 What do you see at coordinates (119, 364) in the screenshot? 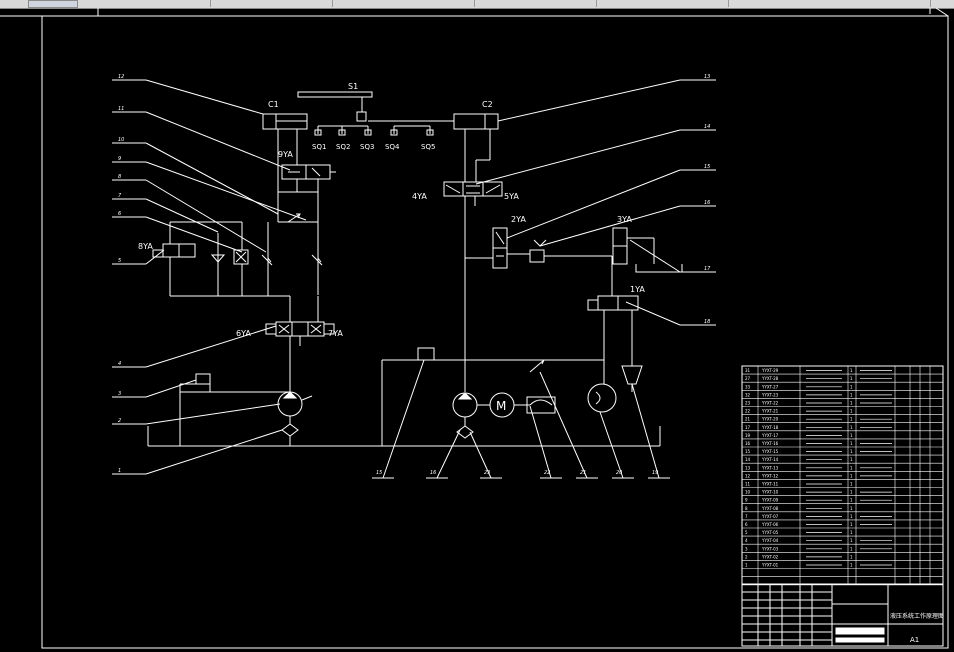
I see `callout-number: 4` at bounding box center [119, 364].